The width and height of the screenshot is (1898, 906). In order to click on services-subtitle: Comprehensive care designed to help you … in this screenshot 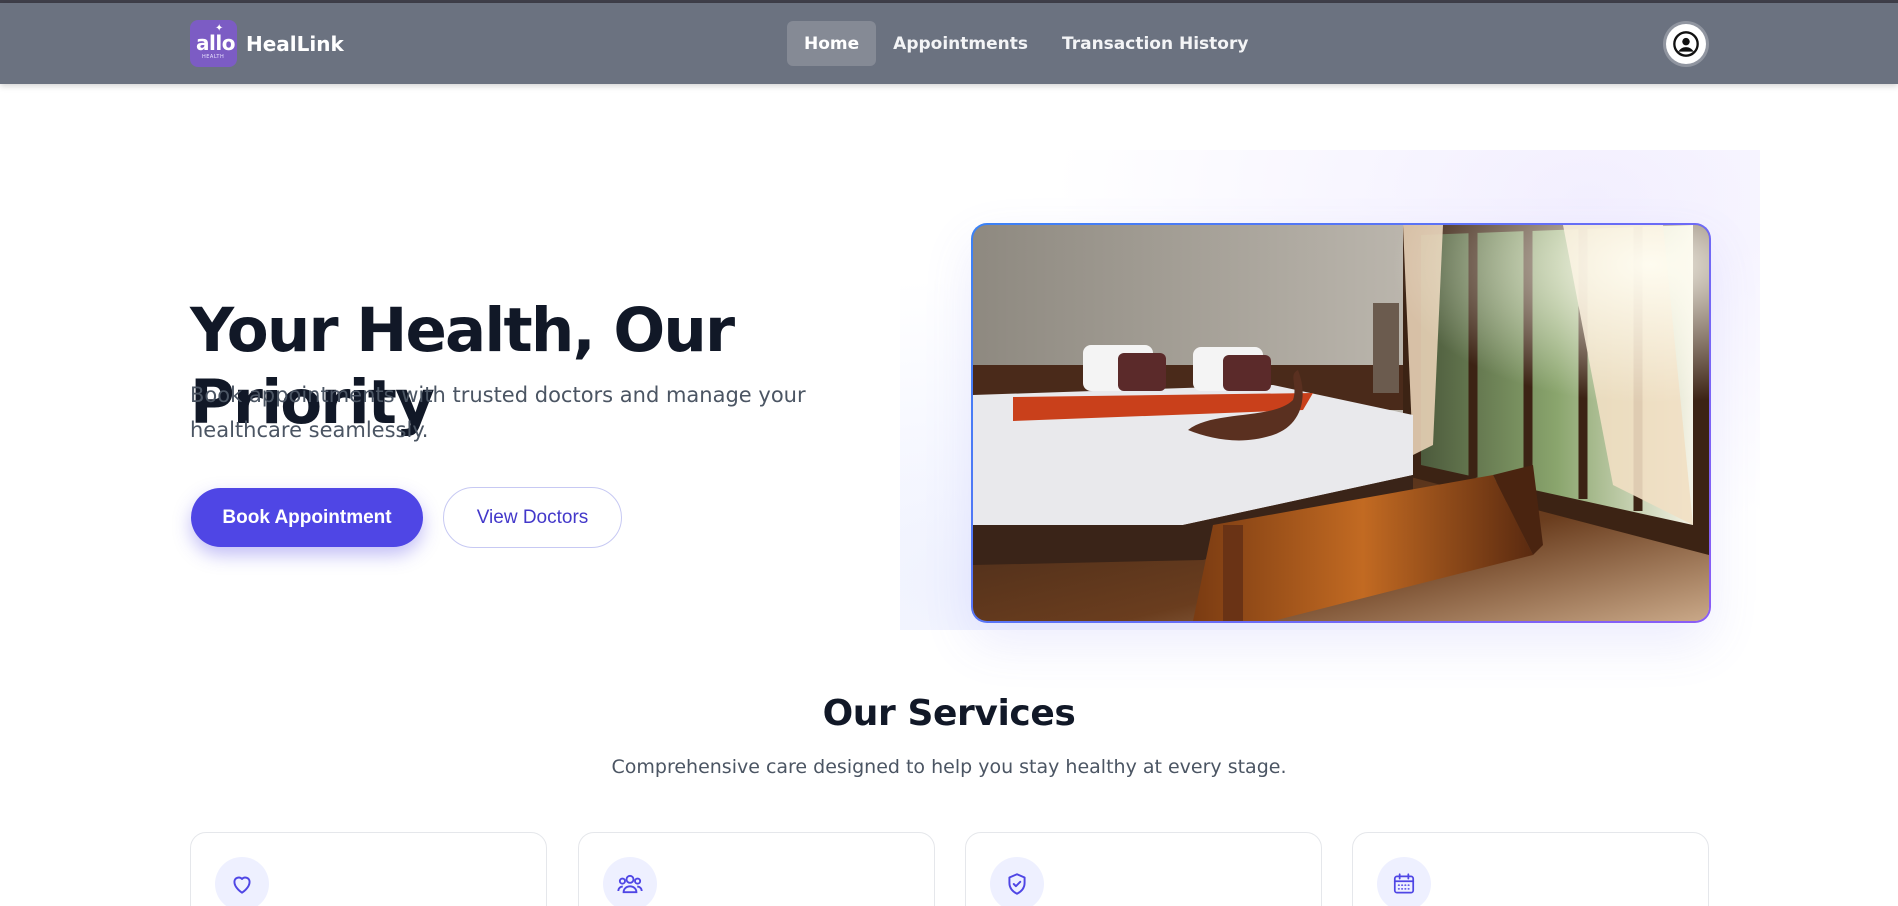, I will do `click(949, 767)`.